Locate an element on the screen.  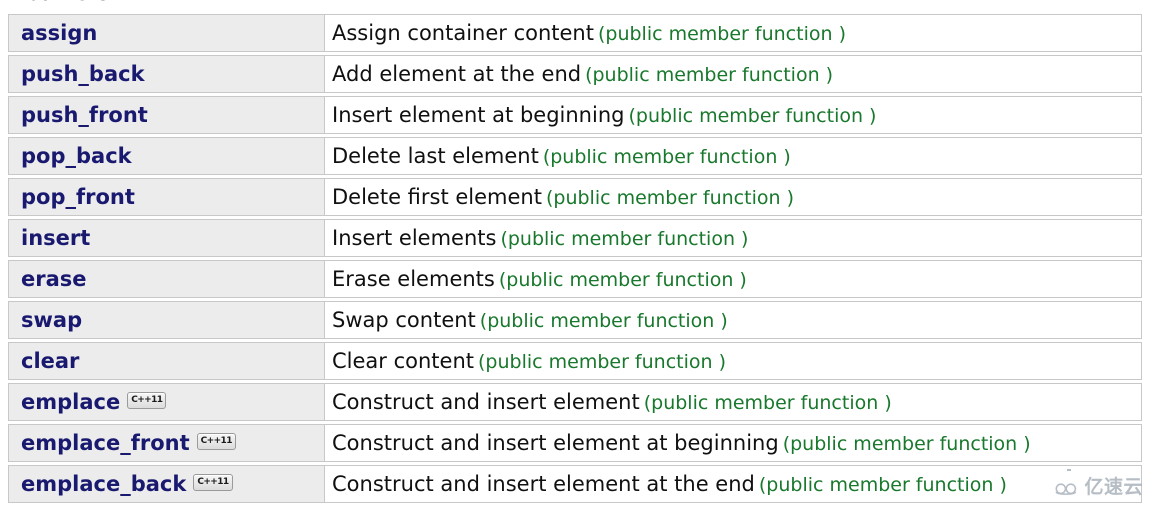
member-link-pop_front: pop_front is located at coordinates (78, 197).